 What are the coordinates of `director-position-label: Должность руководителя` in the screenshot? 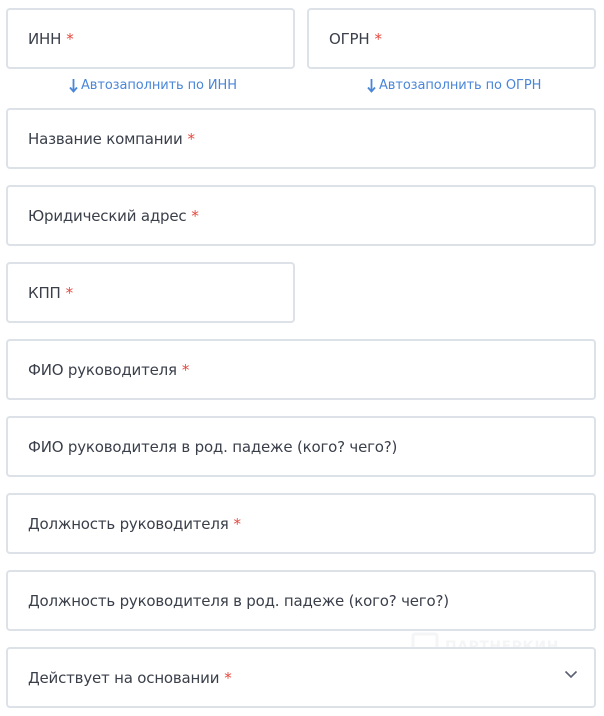 It's located at (128, 523).